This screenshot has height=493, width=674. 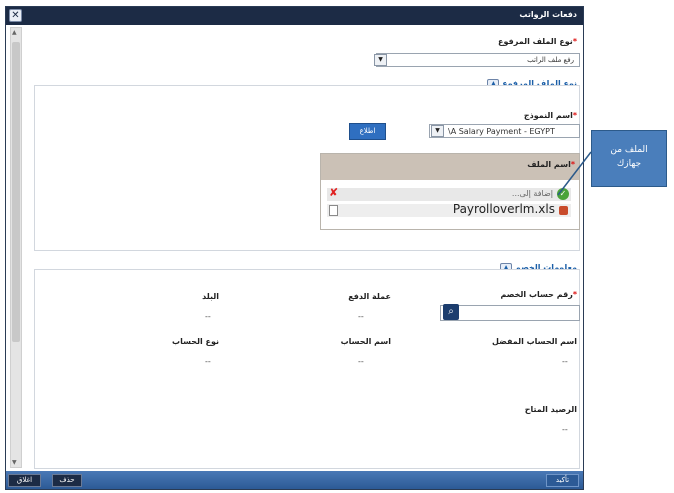 I want to click on callout-line-1: الملف من, so click(x=629, y=150).